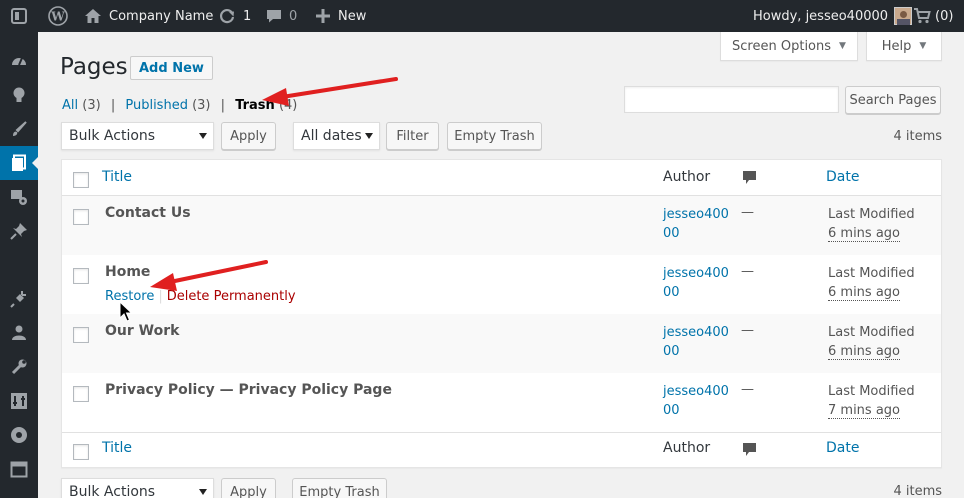 This screenshot has width=964, height=498. What do you see at coordinates (842, 448) in the screenshot?
I see `date-column-footer: Date` at bounding box center [842, 448].